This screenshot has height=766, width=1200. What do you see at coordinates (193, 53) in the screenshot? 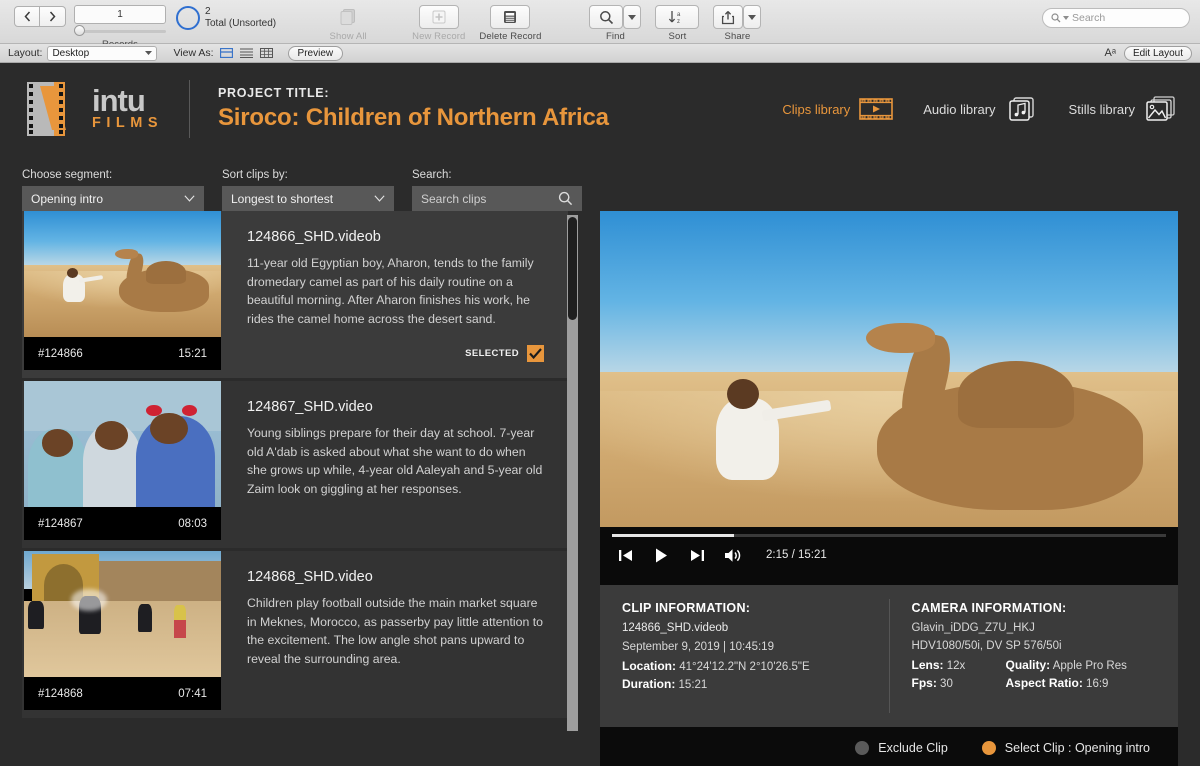
I see `view-as-label: View As:` at bounding box center [193, 53].